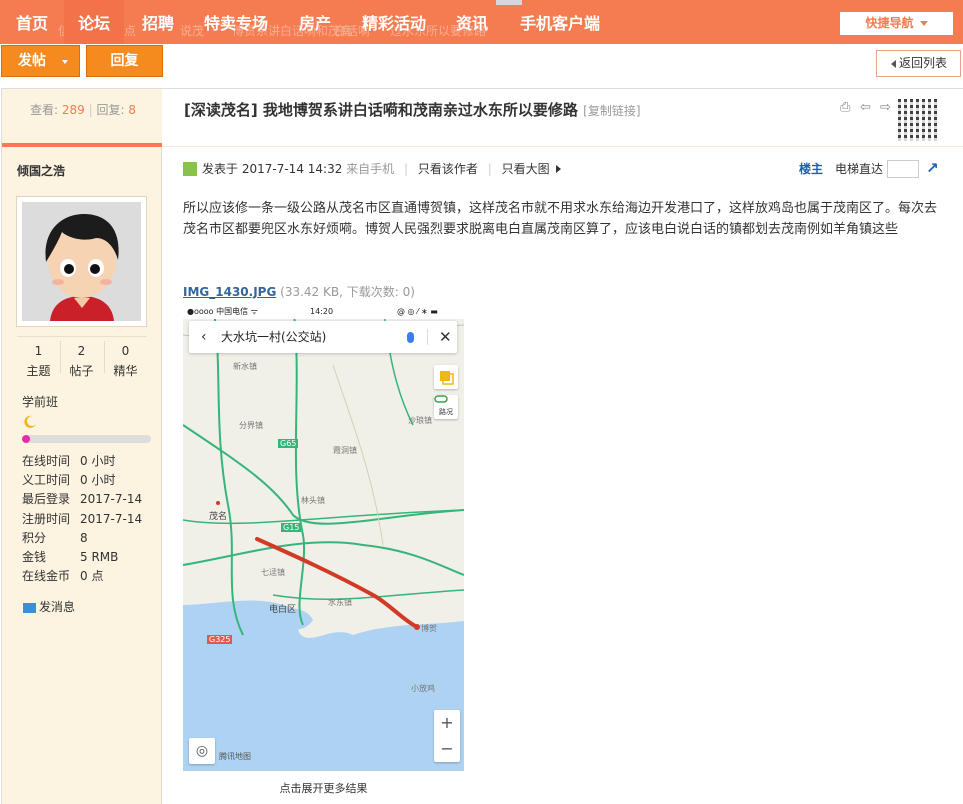 The height and width of the screenshot is (804, 963). What do you see at coordinates (86, 439) in the screenshot?
I see `level-progress-bar` at bounding box center [86, 439].